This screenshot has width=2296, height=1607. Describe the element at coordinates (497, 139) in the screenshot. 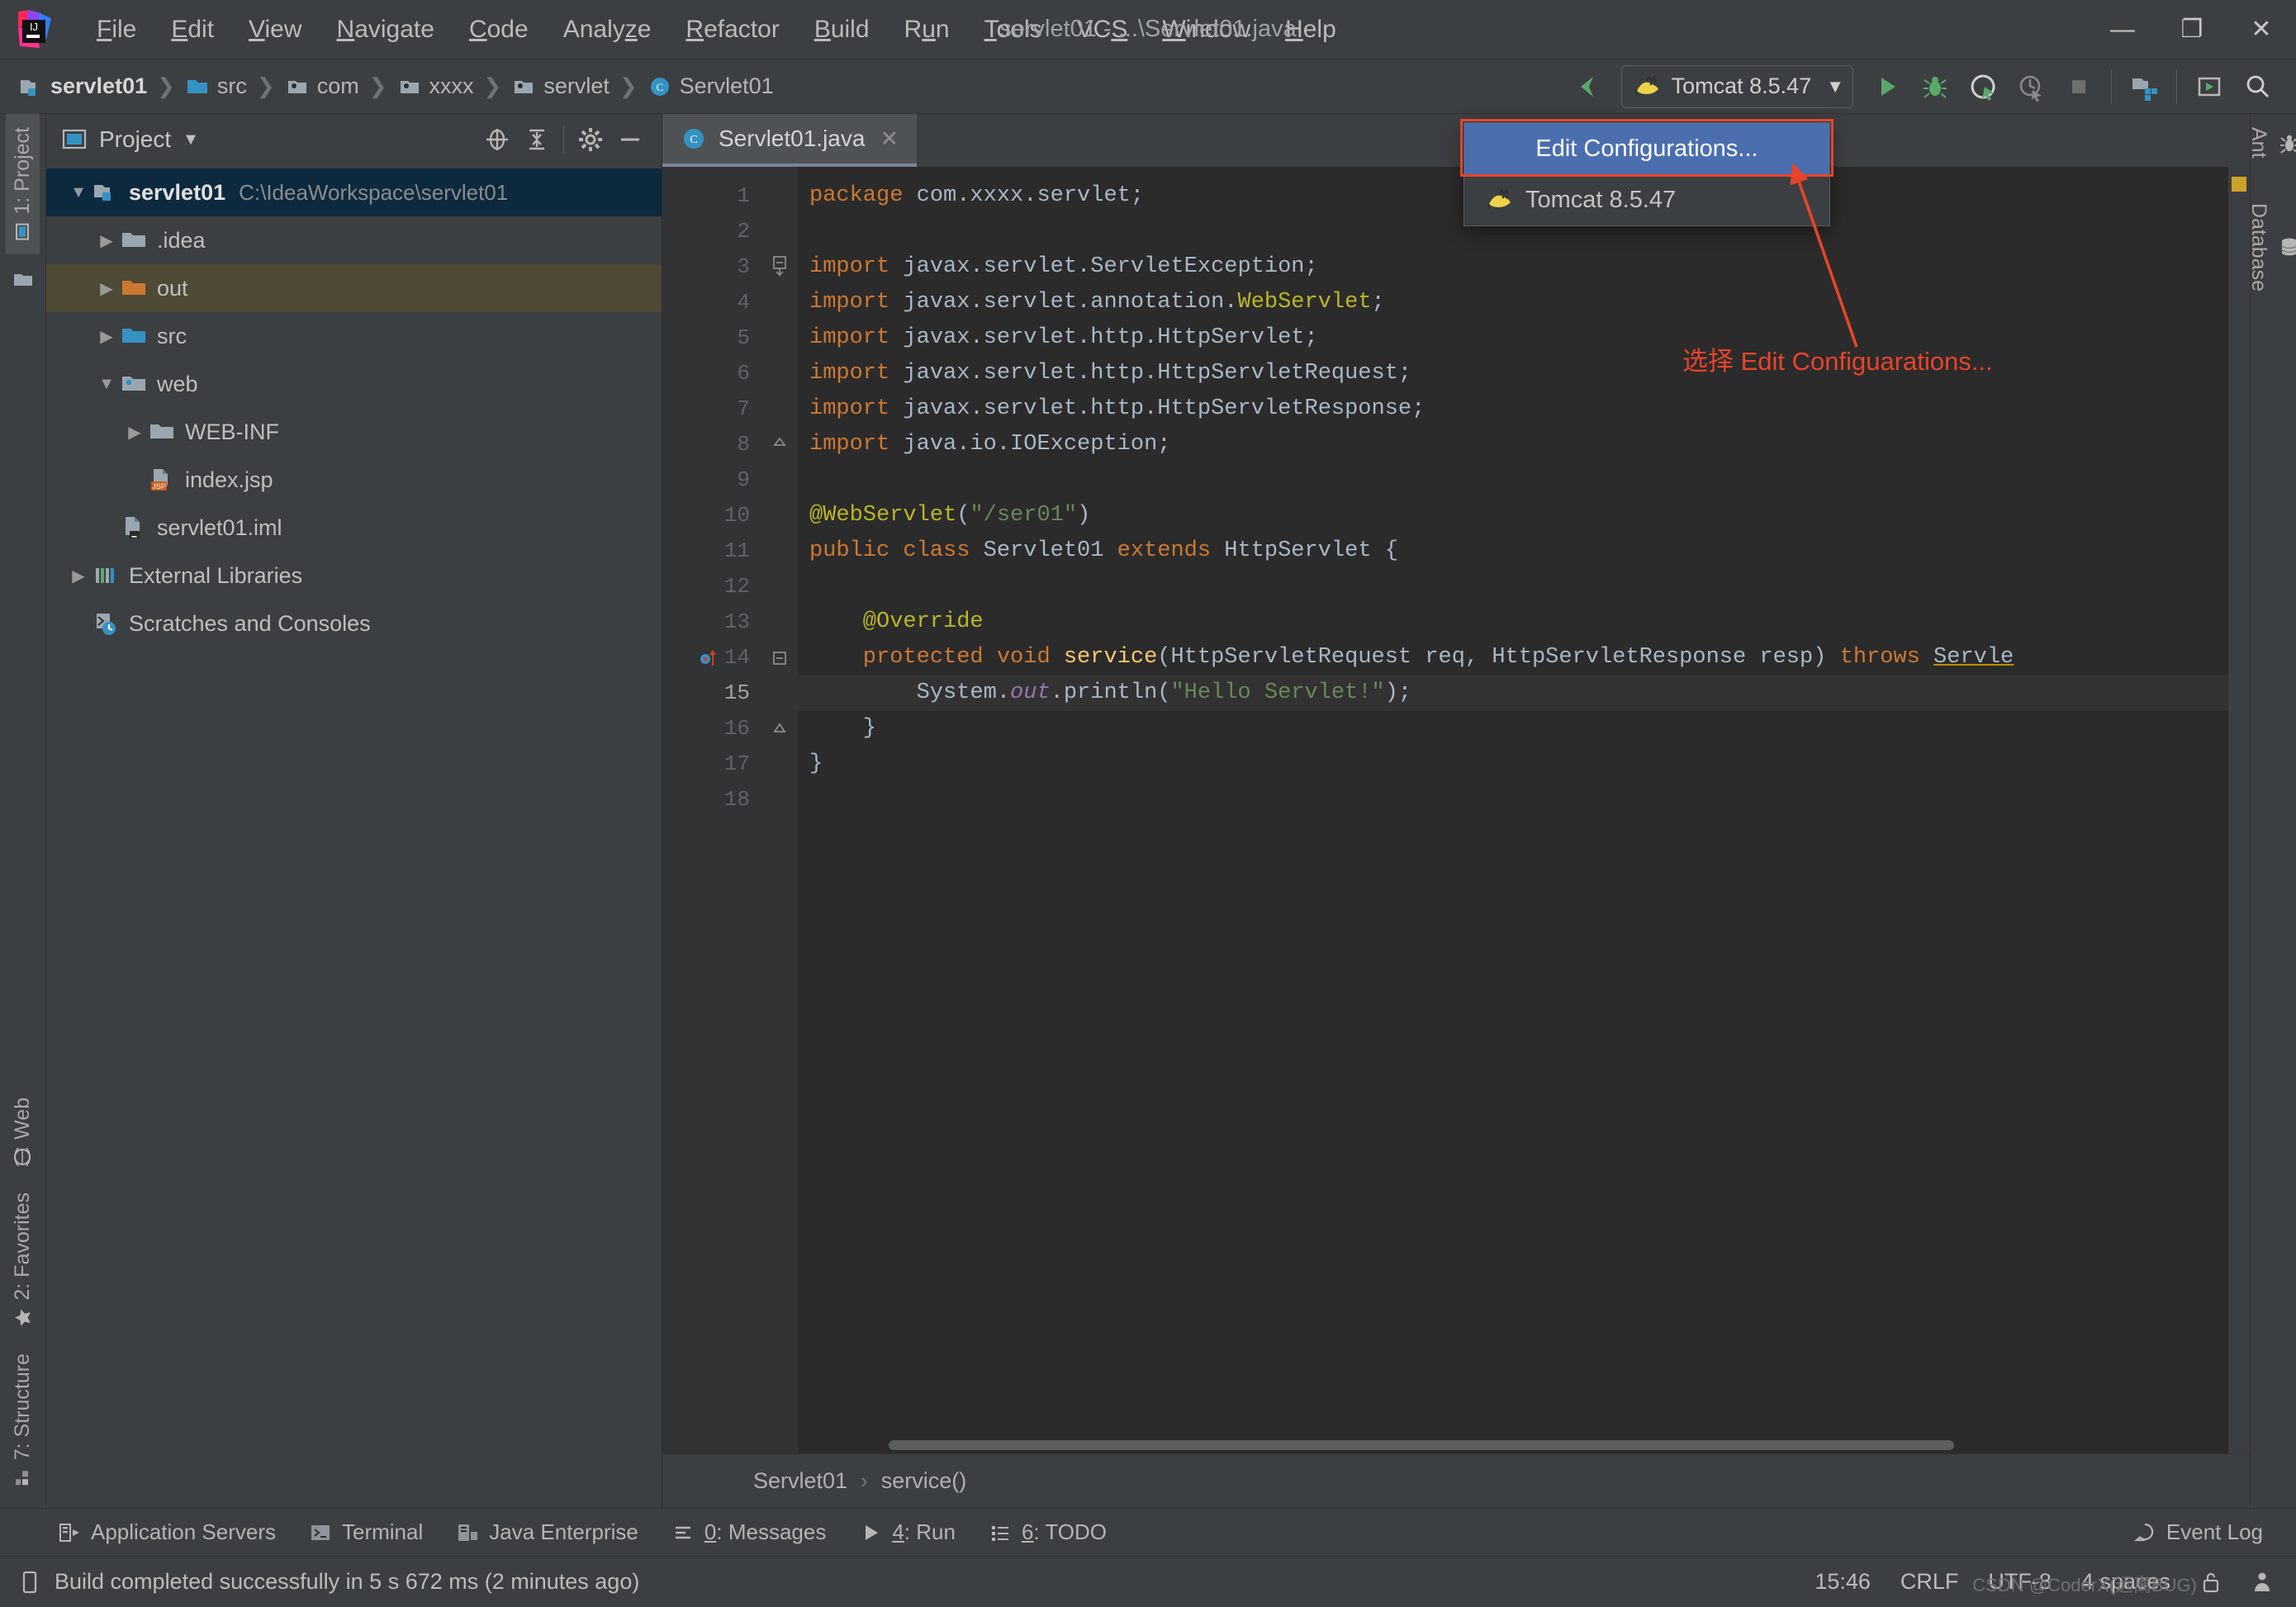

I see `select-opened-file-button` at that location.